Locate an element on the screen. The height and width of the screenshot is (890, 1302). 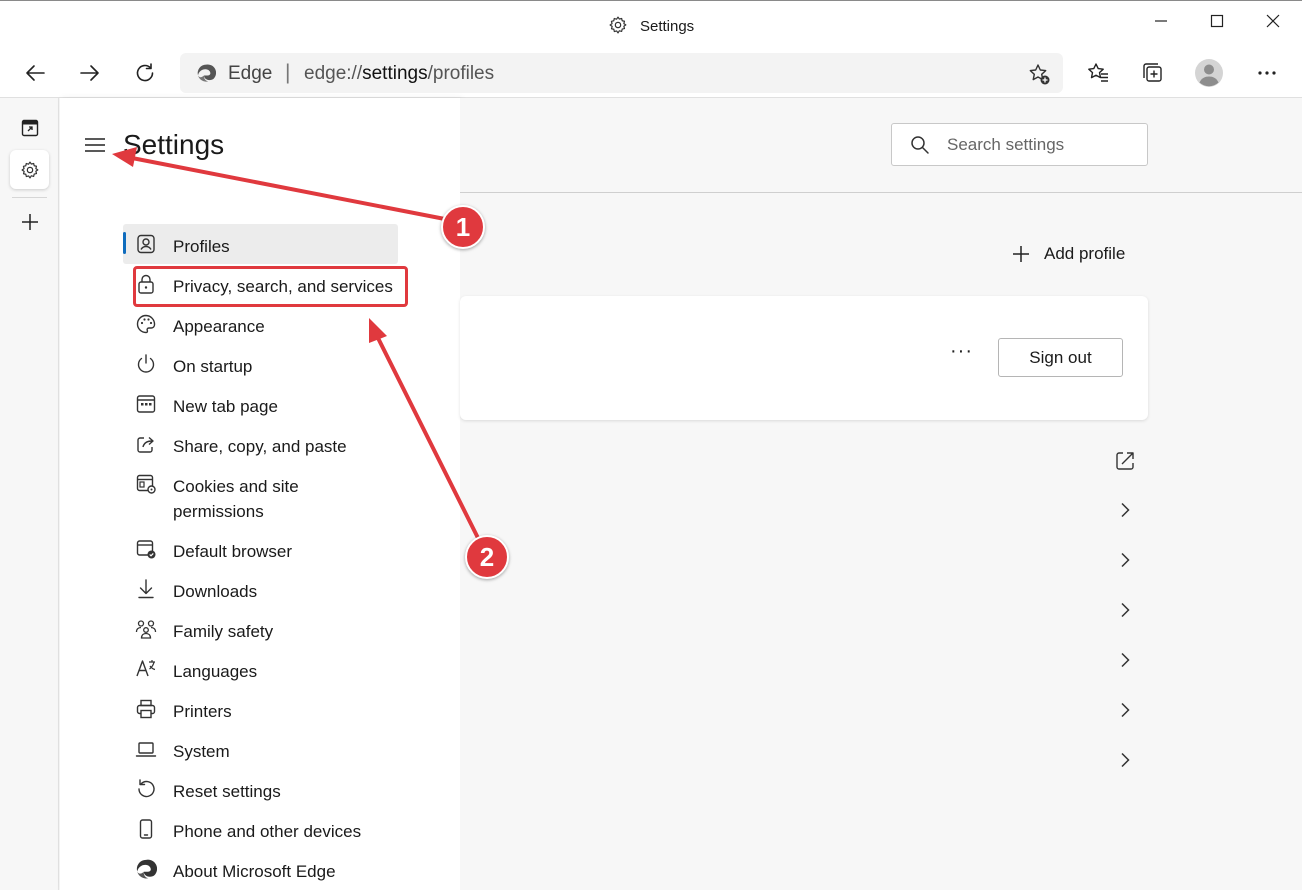
nav-item-system: System is located at coordinates (293, 749).